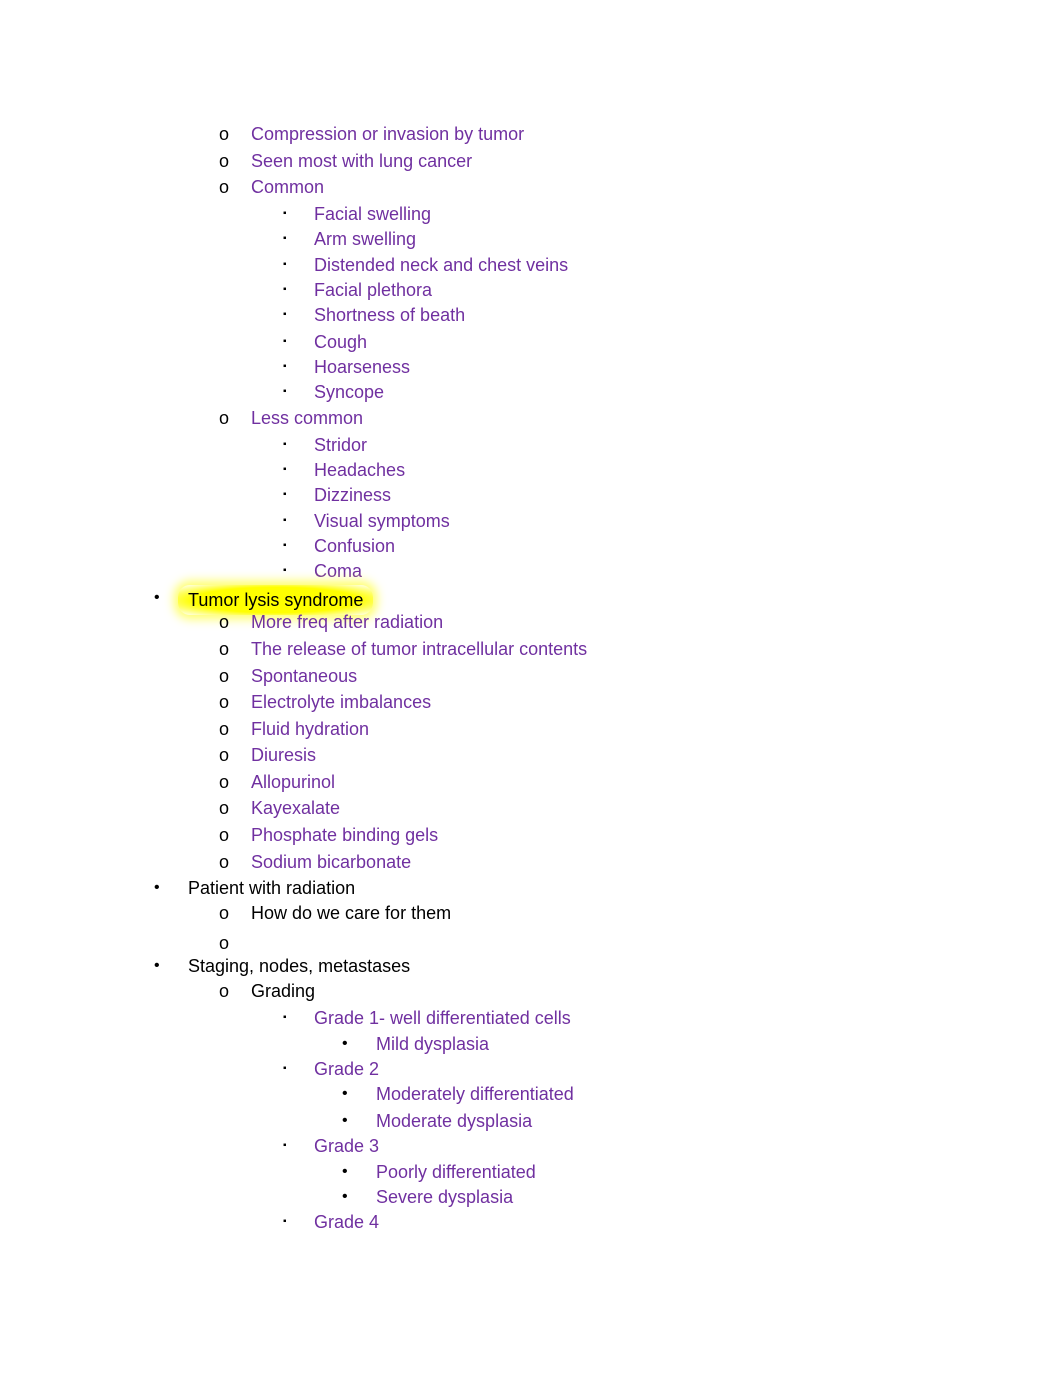 This screenshot has width=1062, height=1376. What do you see at coordinates (442, 1018) in the screenshot?
I see `list-item-text: Grade 1- well differentiated cells` at bounding box center [442, 1018].